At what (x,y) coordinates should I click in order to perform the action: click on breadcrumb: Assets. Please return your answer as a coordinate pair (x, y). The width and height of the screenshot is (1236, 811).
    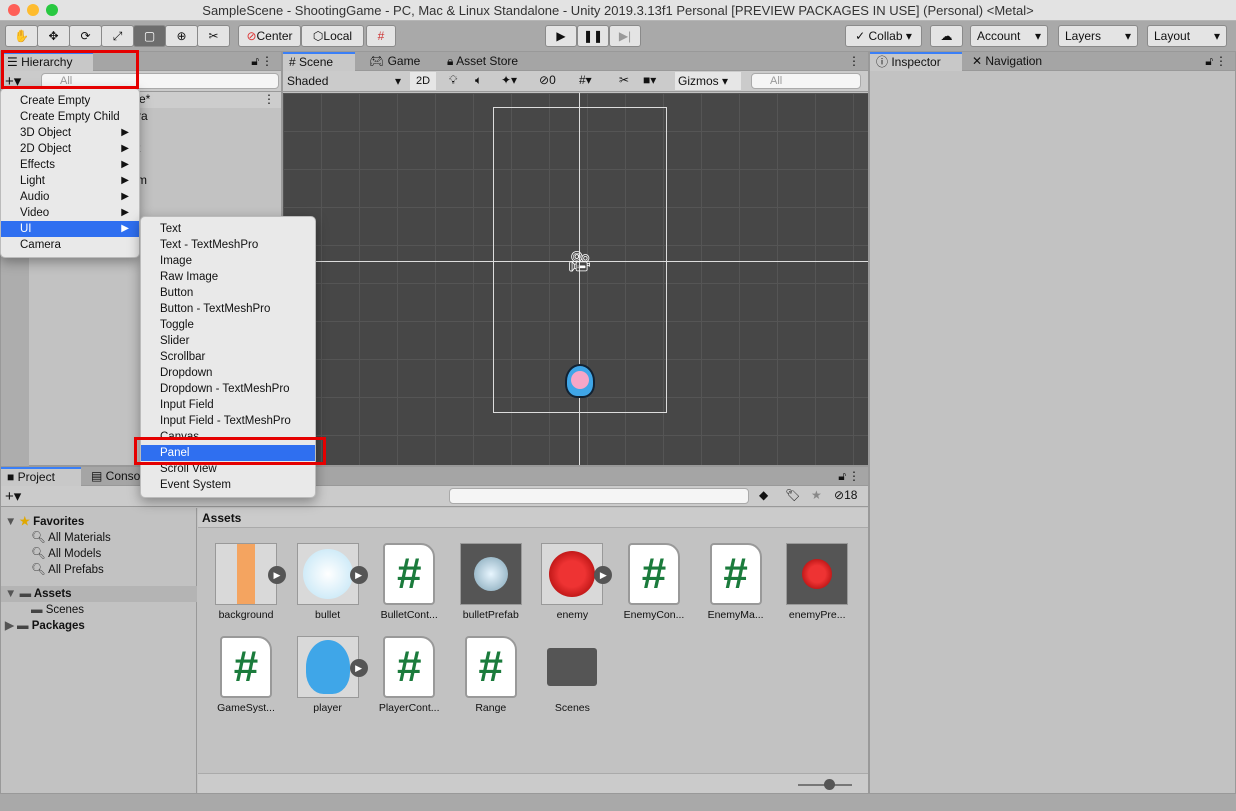
    Looking at the image, I should click on (533, 518).